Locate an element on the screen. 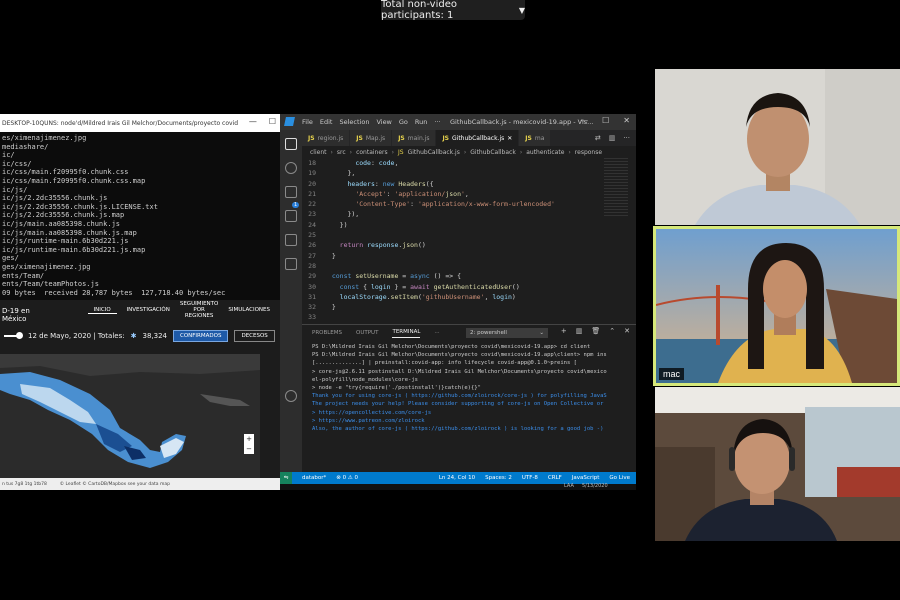  split-editor-icon: ▥ is located at coordinates (612, 138).